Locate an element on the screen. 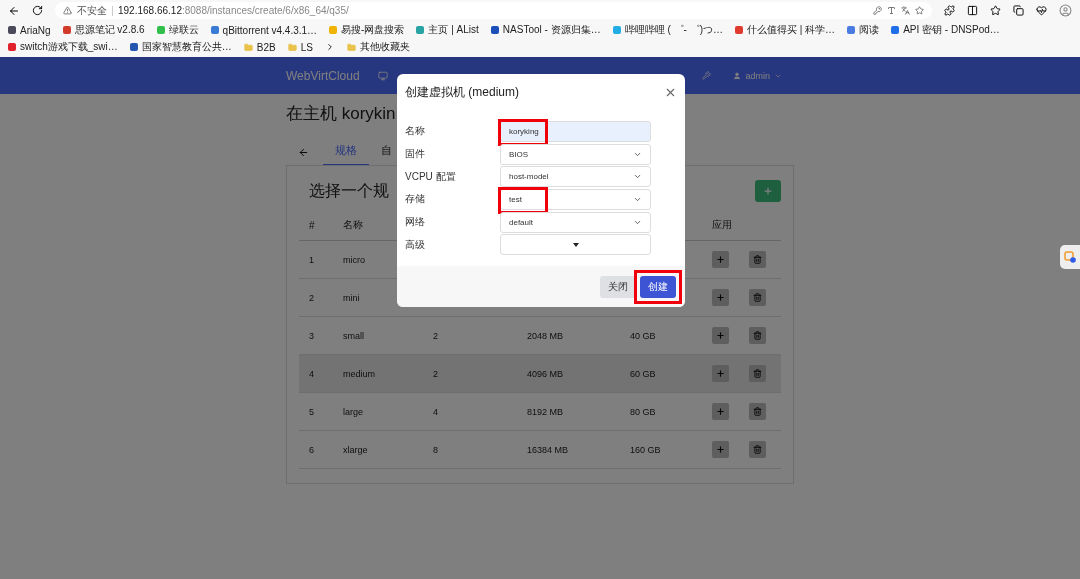 The width and height of the screenshot is (1080, 579). back-arrow-icon is located at coordinates (303, 152).